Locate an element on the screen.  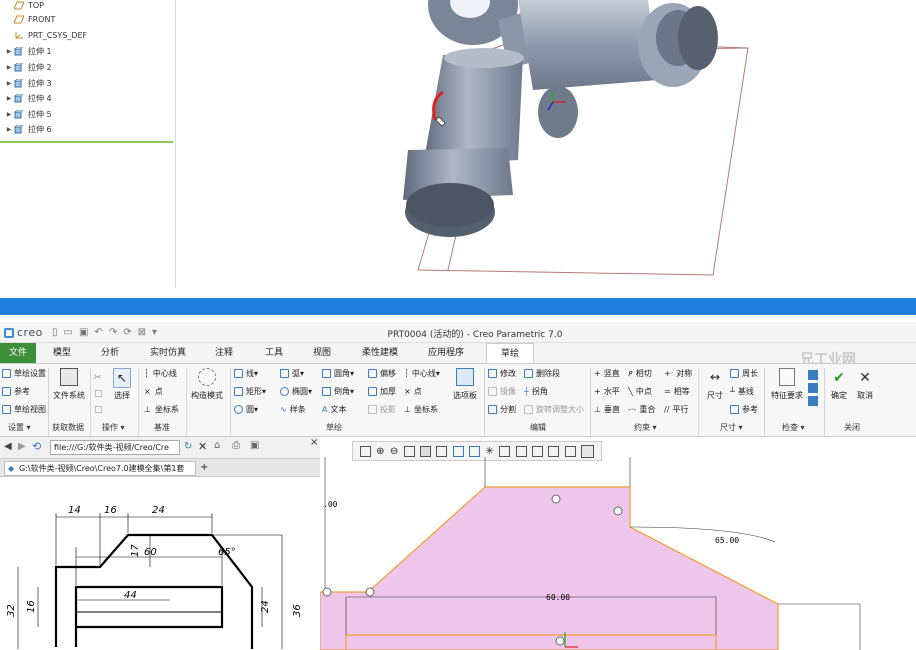
project-button: 投影 is located at coordinates (382, 409).